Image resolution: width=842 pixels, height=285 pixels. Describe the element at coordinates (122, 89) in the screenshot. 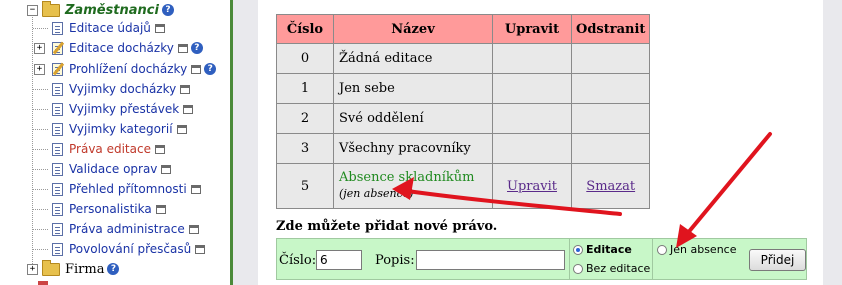

I see `sidebar-item-label: Vyjimky docházky` at that location.